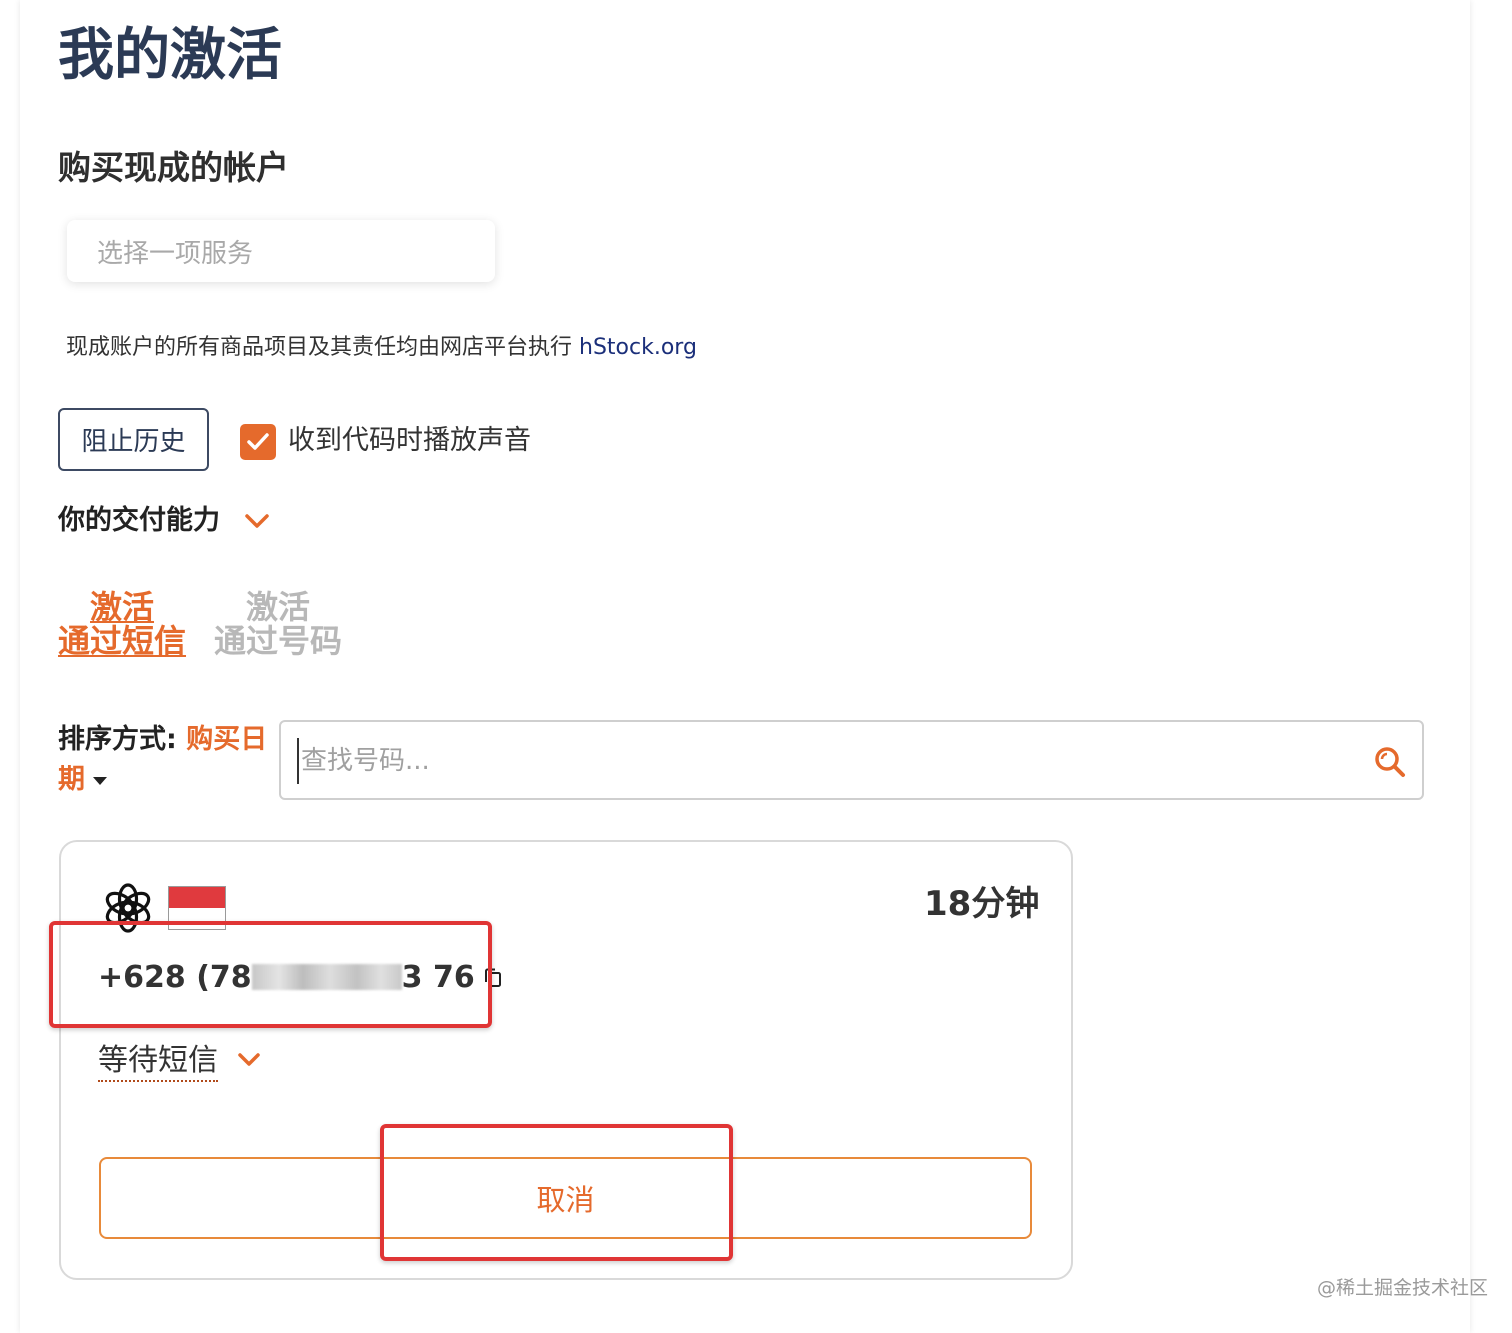 This screenshot has width=1512, height=1333. I want to click on page-title: 我的激活, so click(170, 55).